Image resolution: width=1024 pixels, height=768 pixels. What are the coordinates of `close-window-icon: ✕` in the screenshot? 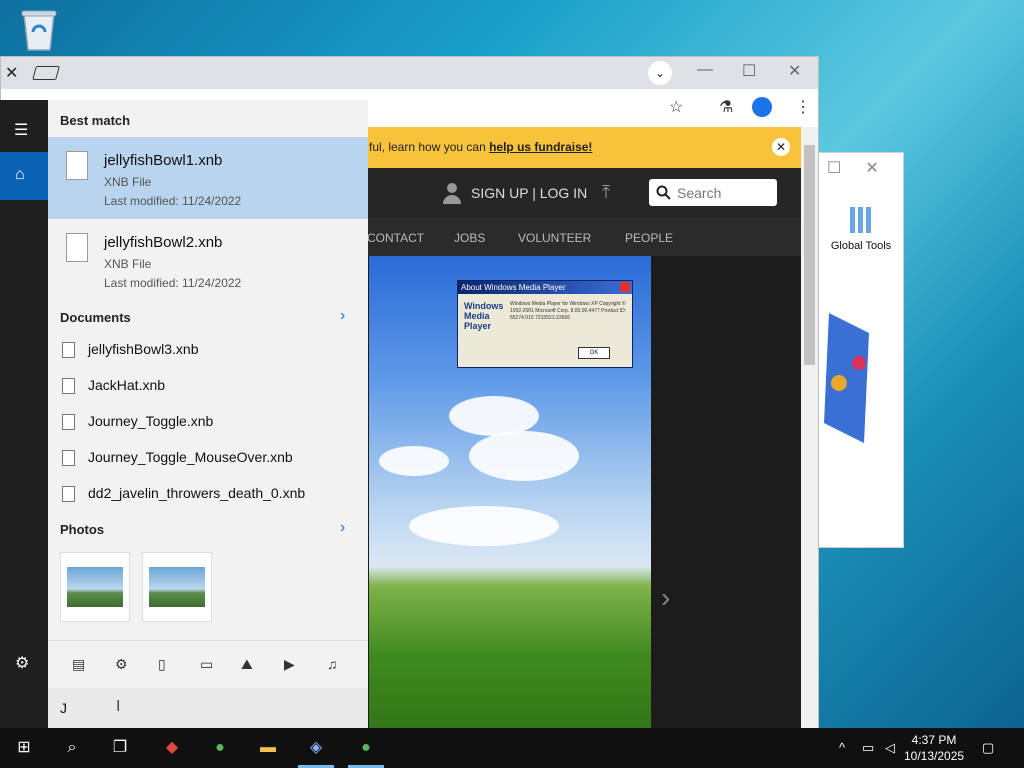 It's located at (794, 71).